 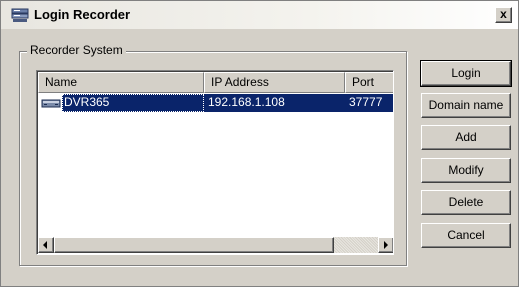 What do you see at coordinates (274, 82) in the screenshot?
I see `column-header-ip: IP Address` at bounding box center [274, 82].